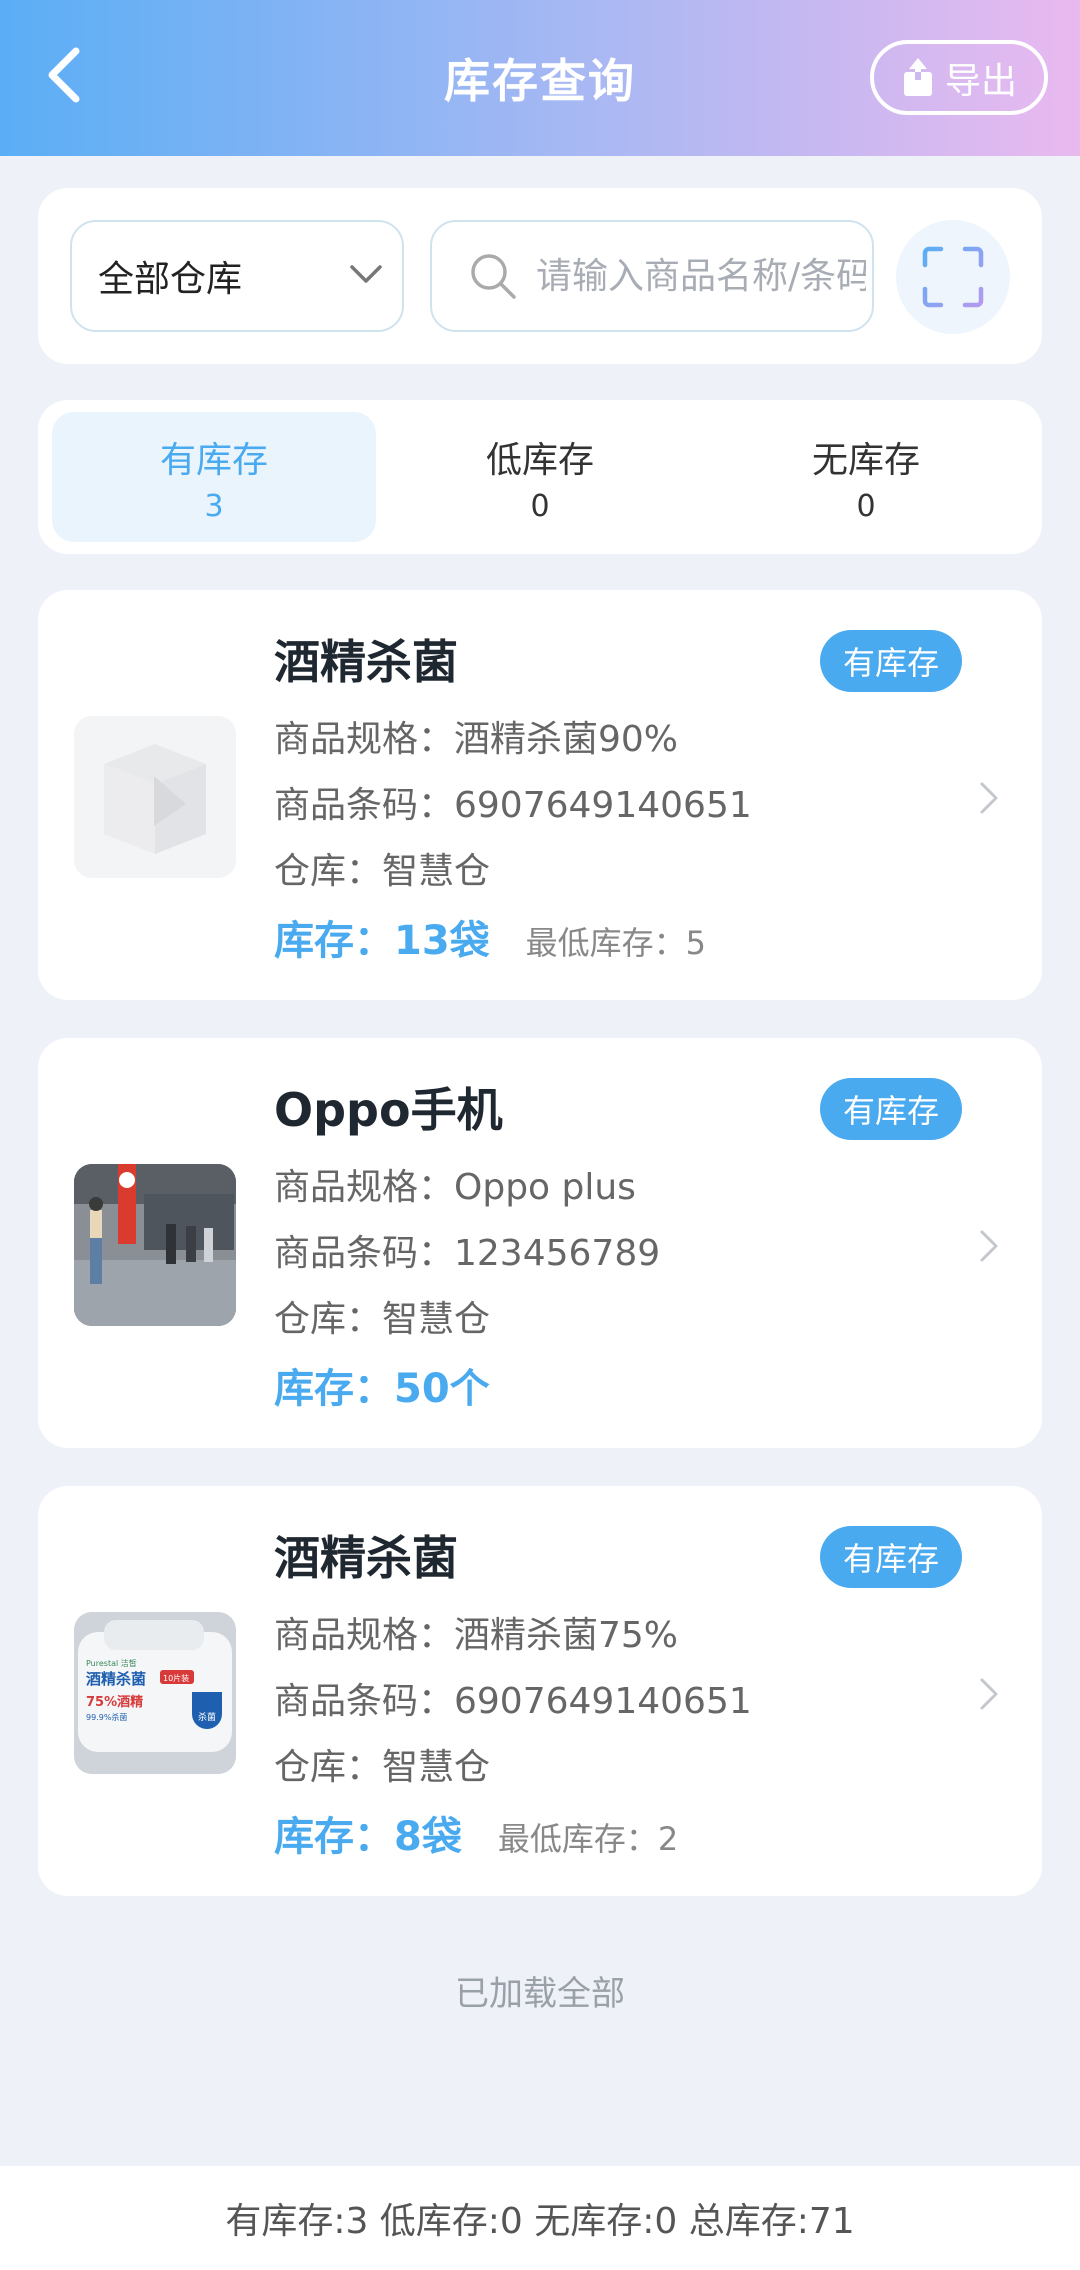 The image size is (1080, 2270). What do you see at coordinates (455, 1187) in the screenshot?
I see `product-spec: 商品规格：Oppo plus` at bounding box center [455, 1187].